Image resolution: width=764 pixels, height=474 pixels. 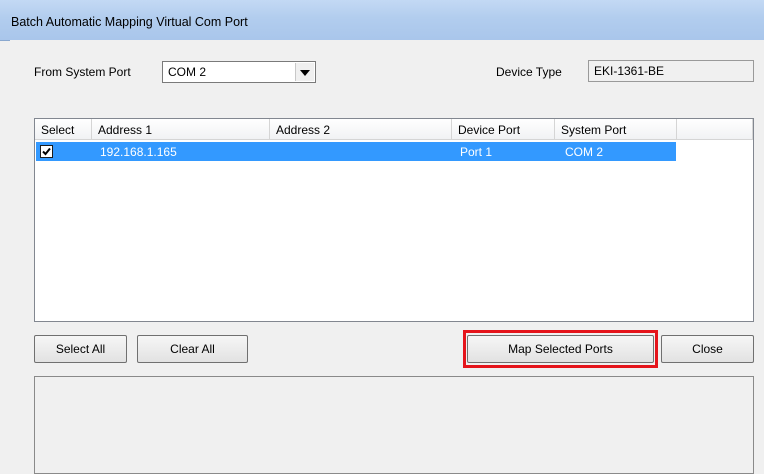 I want to click on window-title: Batch Automatic Mapping Virtual Com Port, so click(x=129, y=22).